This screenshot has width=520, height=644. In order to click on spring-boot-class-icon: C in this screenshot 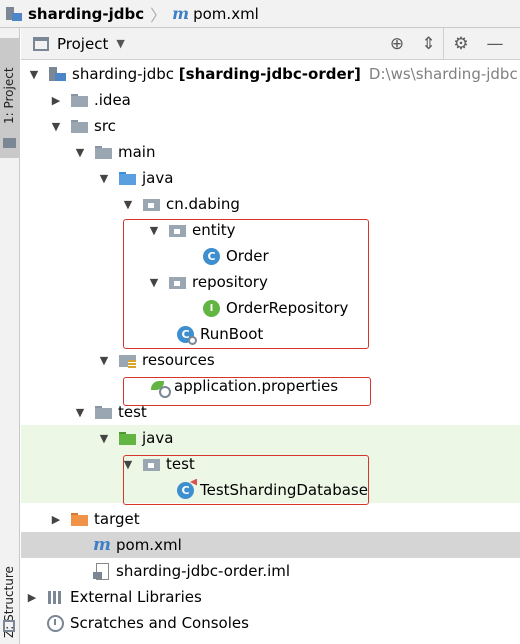, I will do `click(187, 335)`.